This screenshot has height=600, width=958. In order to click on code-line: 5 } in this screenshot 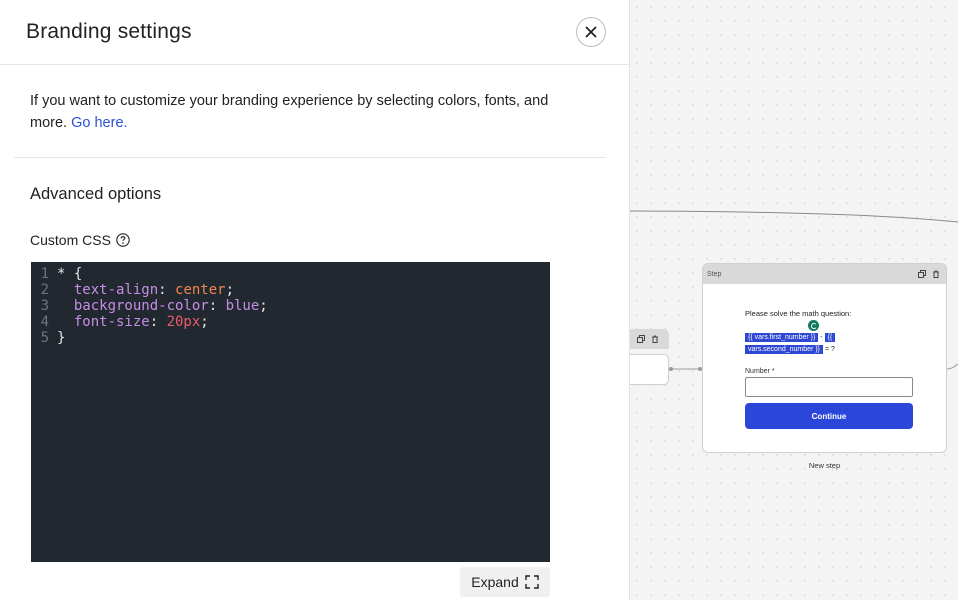, I will do `click(290, 338)`.